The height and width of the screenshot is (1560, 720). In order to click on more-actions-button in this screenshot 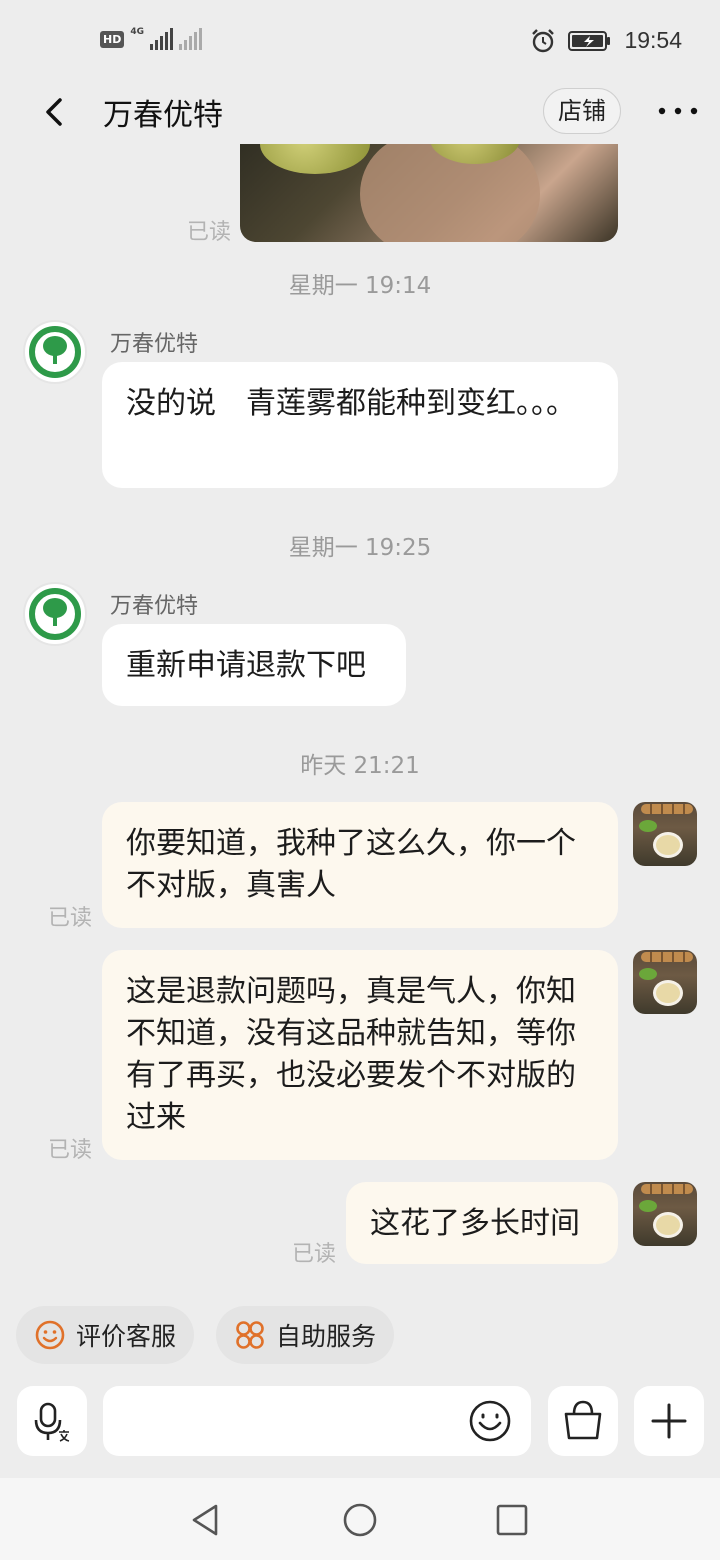, I will do `click(669, 1421)`.